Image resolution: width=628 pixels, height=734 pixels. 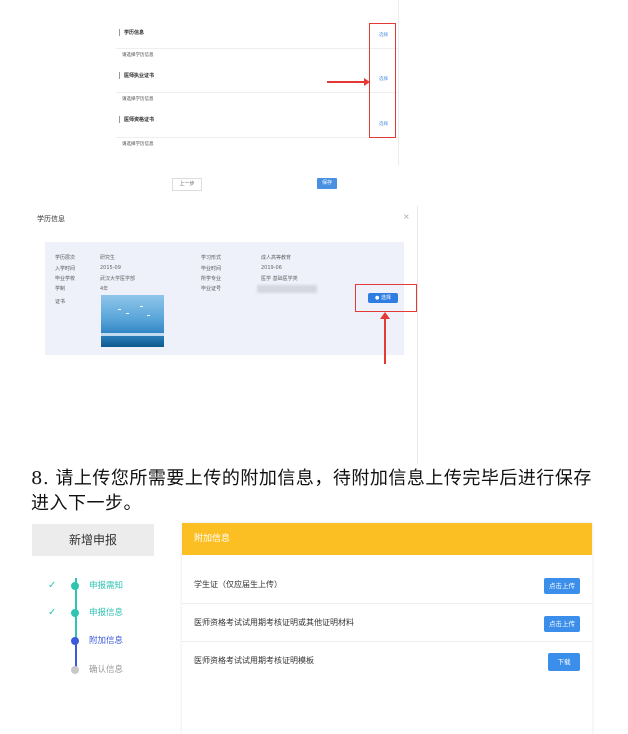 I want to click on save-button: 保存, so click(x=327, y=183).